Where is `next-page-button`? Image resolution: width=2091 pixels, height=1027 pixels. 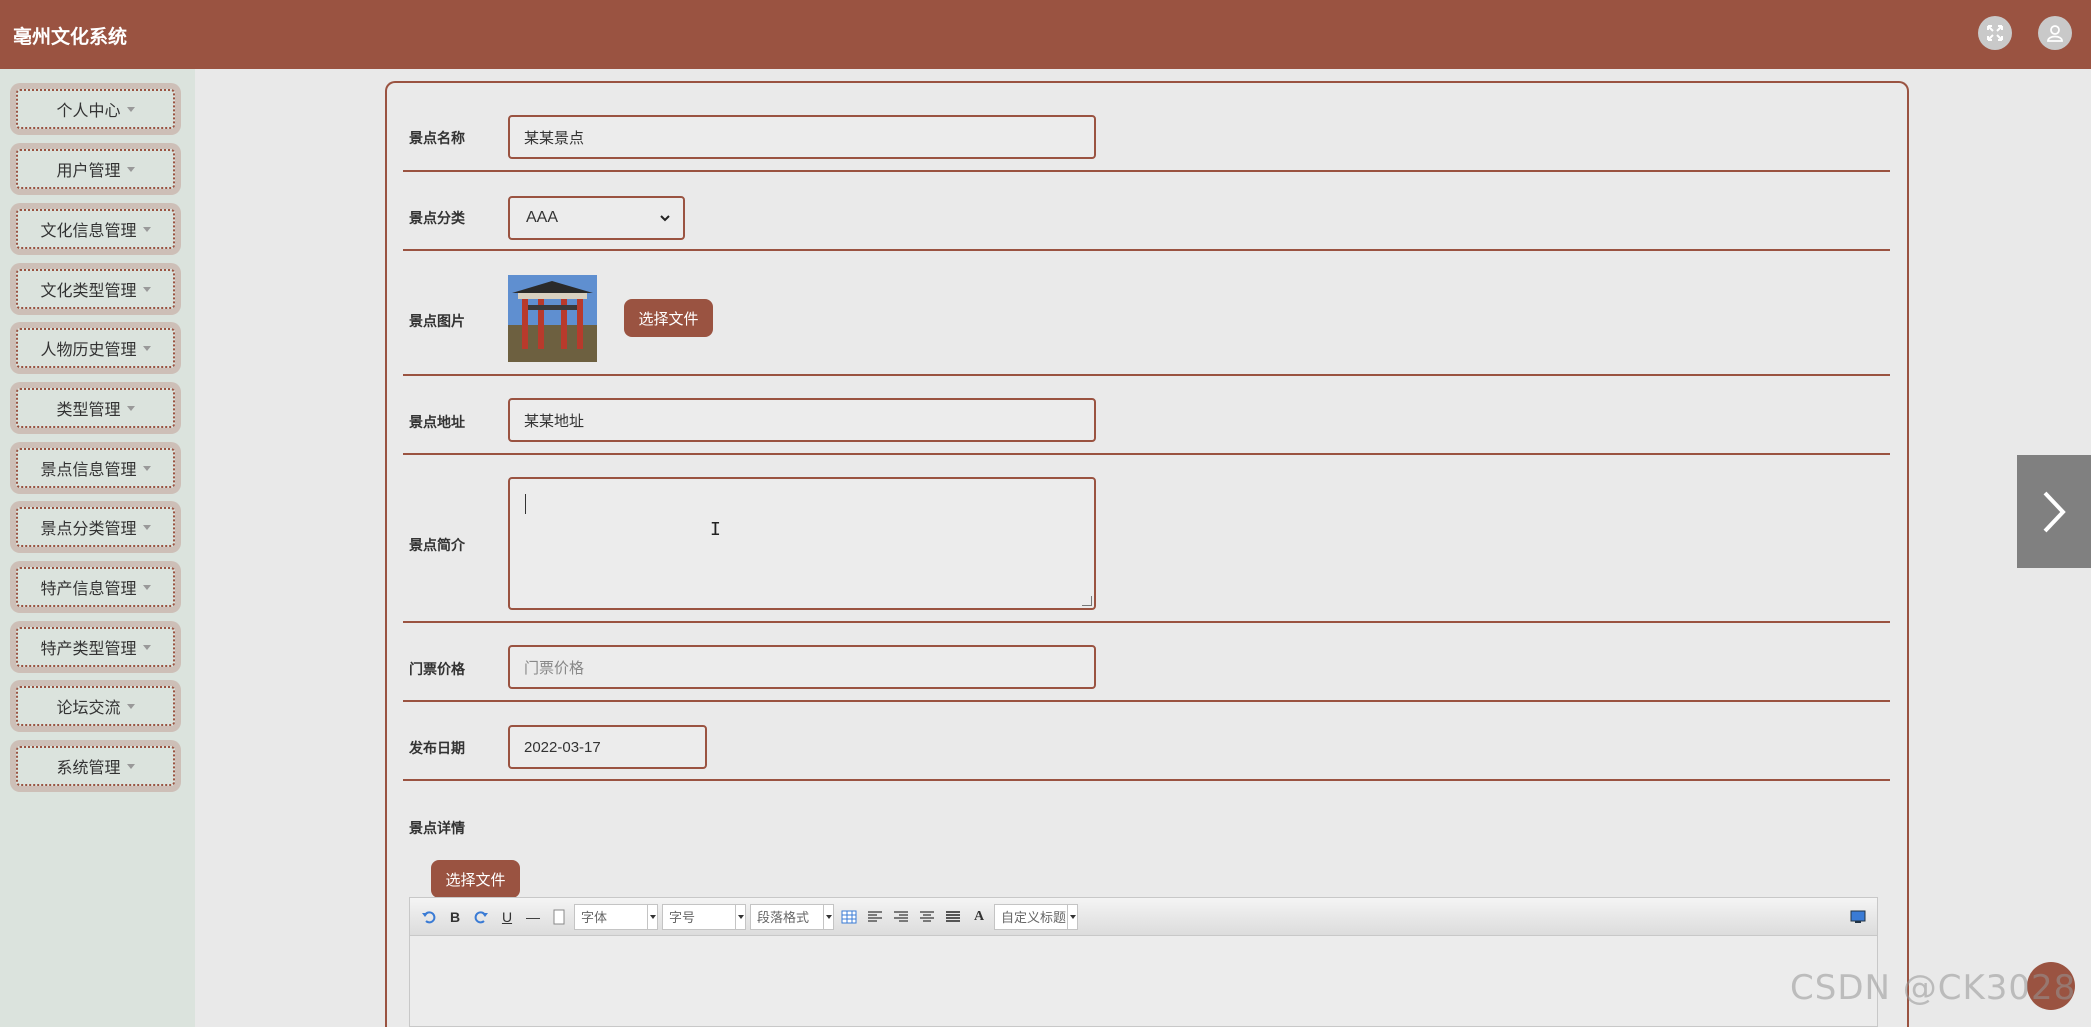 next-page-button is located at coordinates (2054, 511).